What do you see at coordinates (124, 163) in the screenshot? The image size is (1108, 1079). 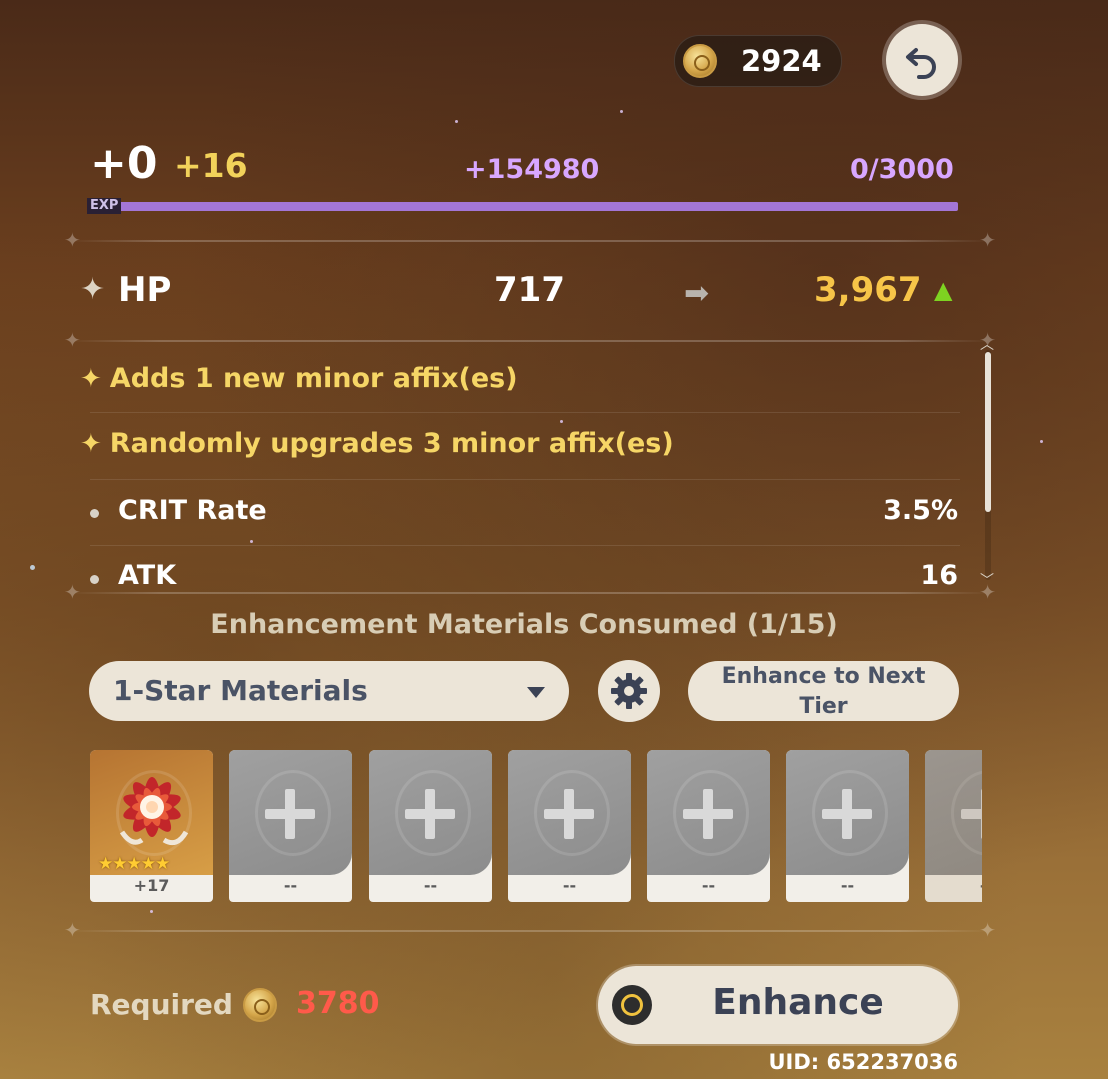 I see `artifact-level: +0` at bounding box center [124, 163].